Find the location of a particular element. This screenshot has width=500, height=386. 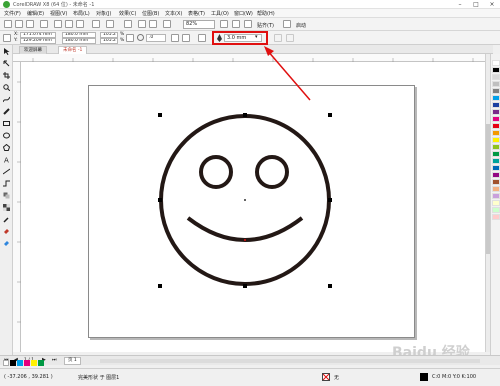

page-tab-1: 页 1 is located at coordinates (72, 361).